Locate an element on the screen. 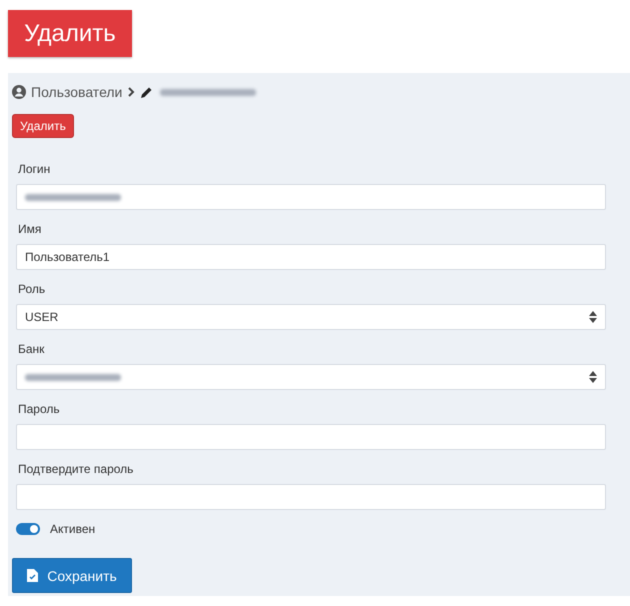 Image resolution: width=630 pixels, height=606 pixels. input-field is located at coordinates (311, 197).